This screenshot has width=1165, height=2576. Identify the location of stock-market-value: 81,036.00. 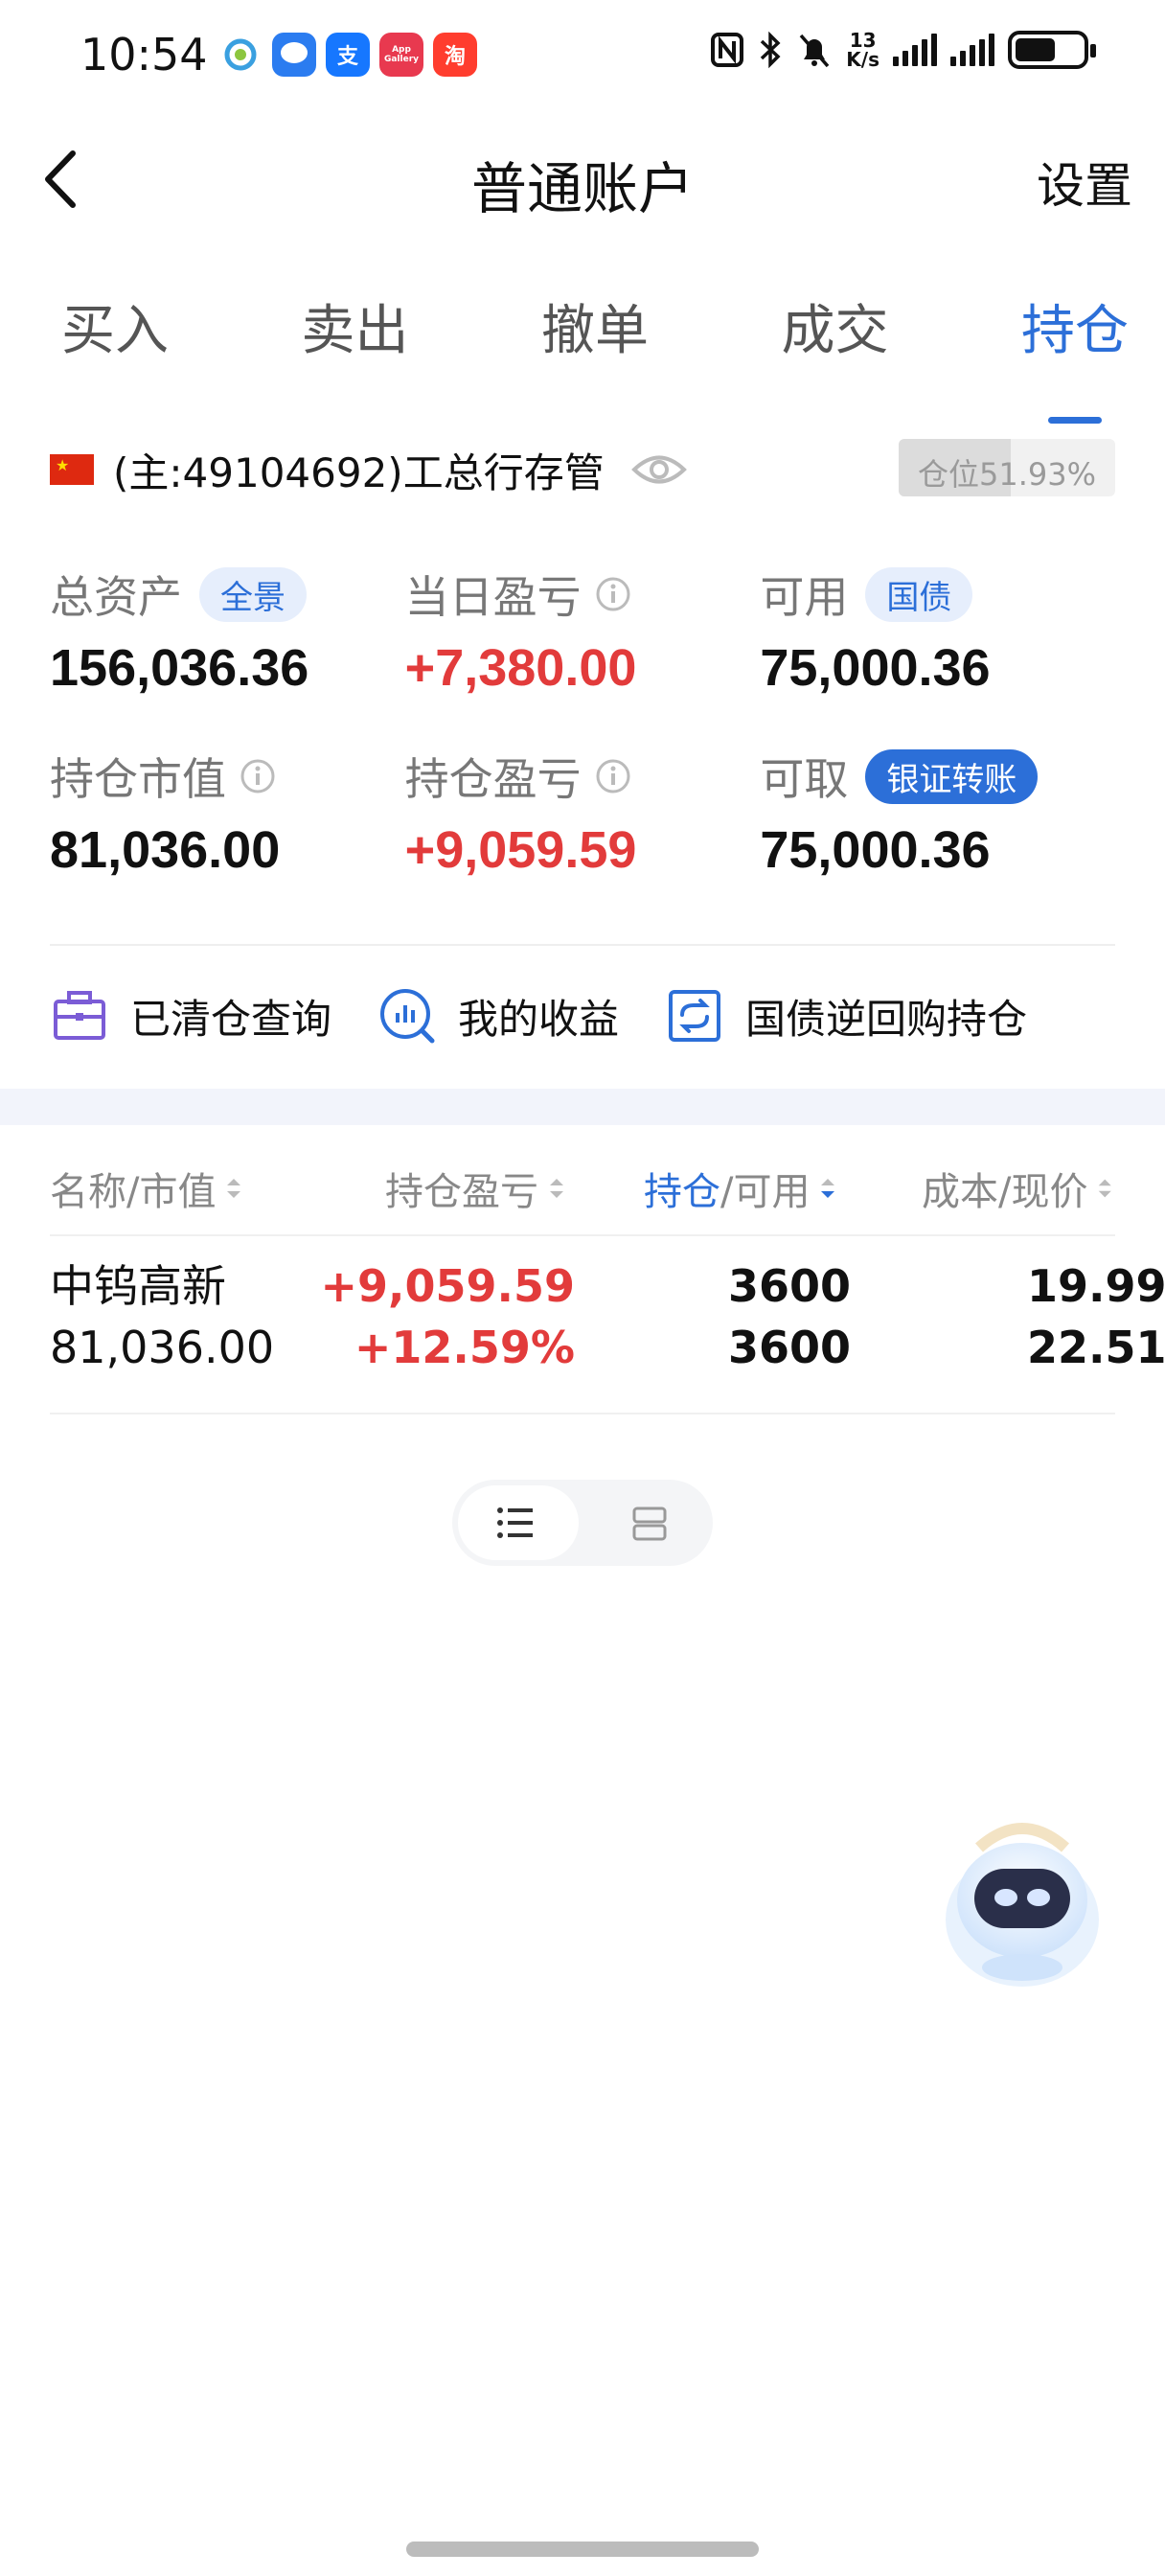
(162, 1347).